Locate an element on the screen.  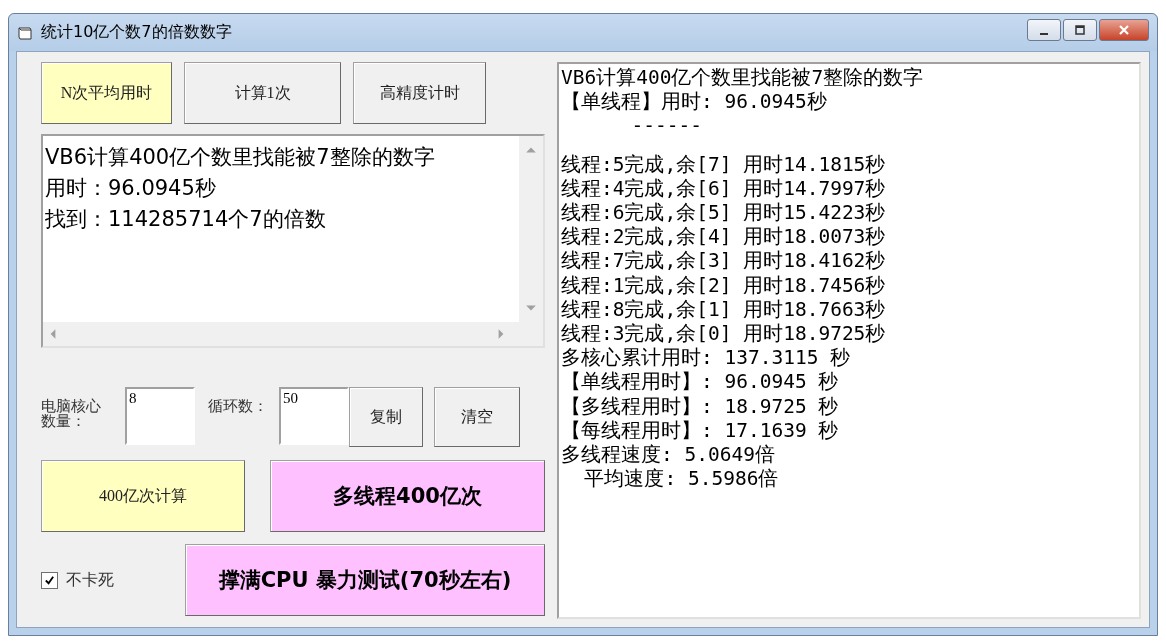
log-line: ------ is located at coordinates (666, 126).